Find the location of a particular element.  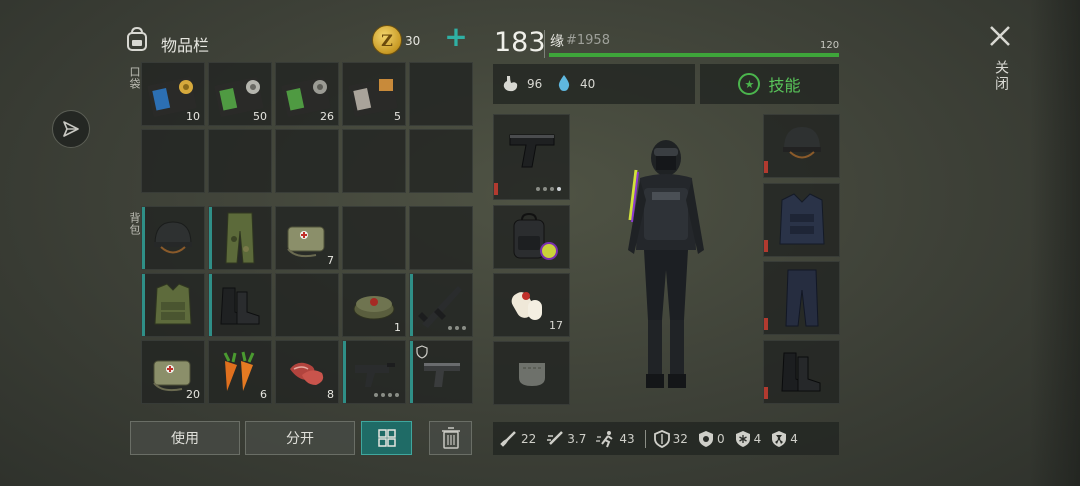

feet-slot is located at coordinates (801, 372).